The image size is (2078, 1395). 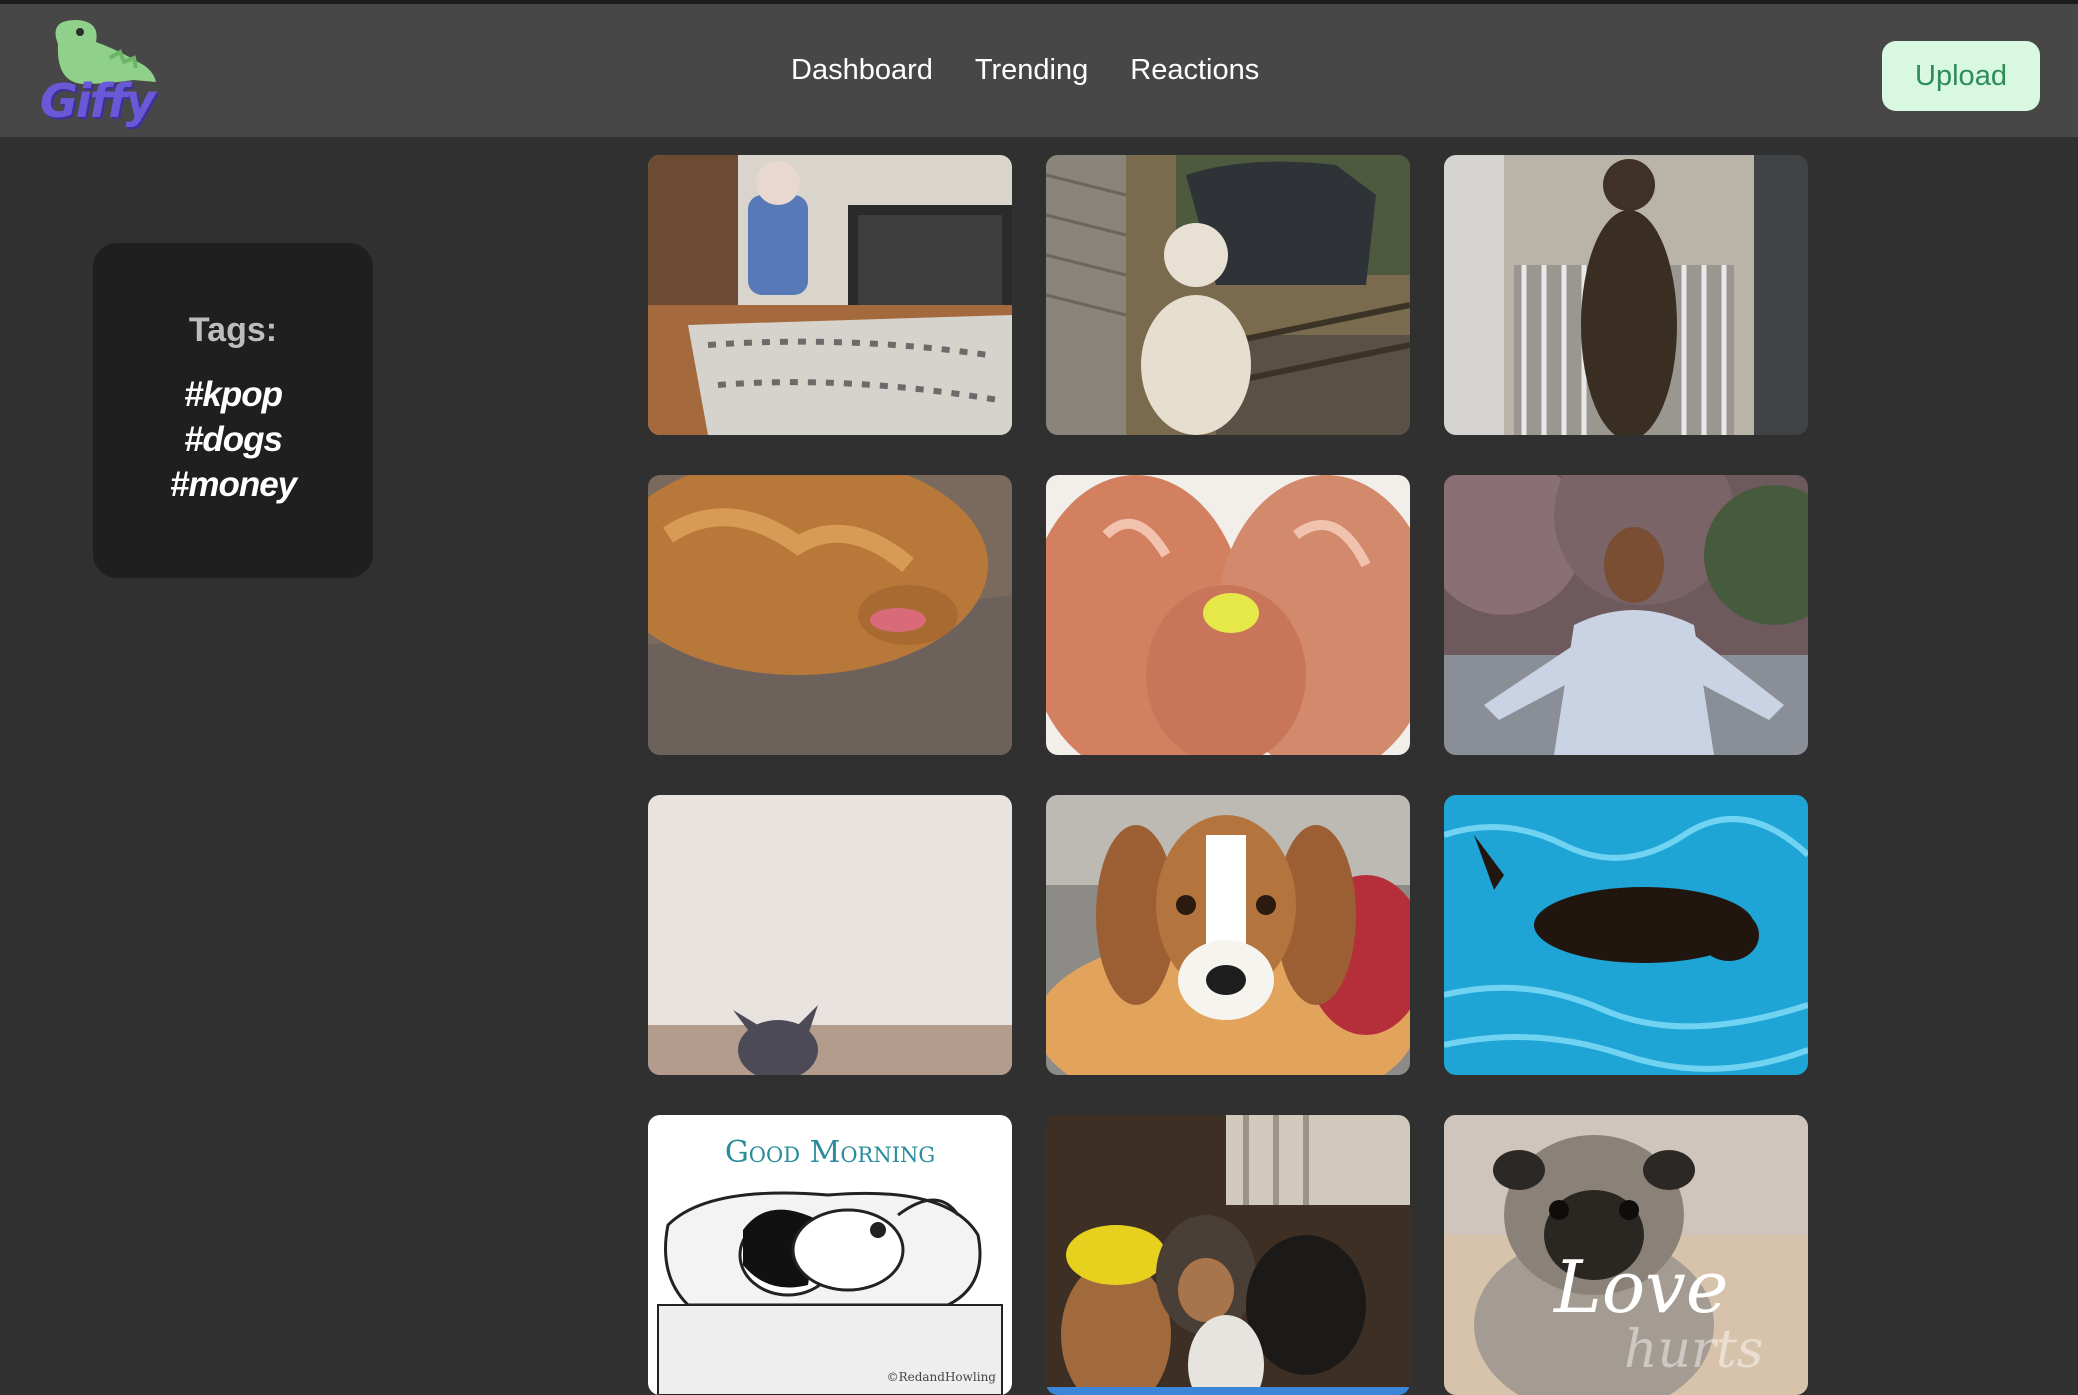 I want to click on tags-title: Tags:, so click(x=233, y=330).